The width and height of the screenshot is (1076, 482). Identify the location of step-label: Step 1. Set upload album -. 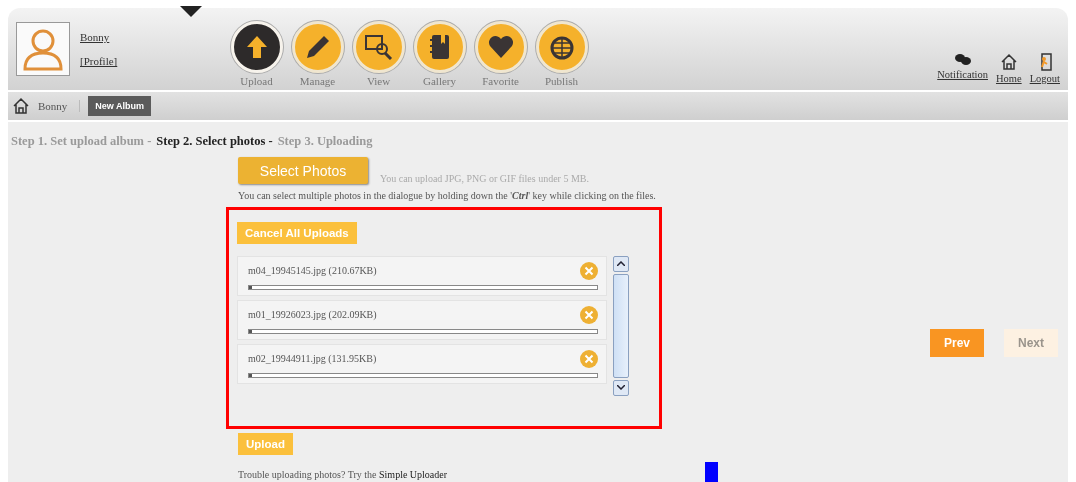
(81, 141).